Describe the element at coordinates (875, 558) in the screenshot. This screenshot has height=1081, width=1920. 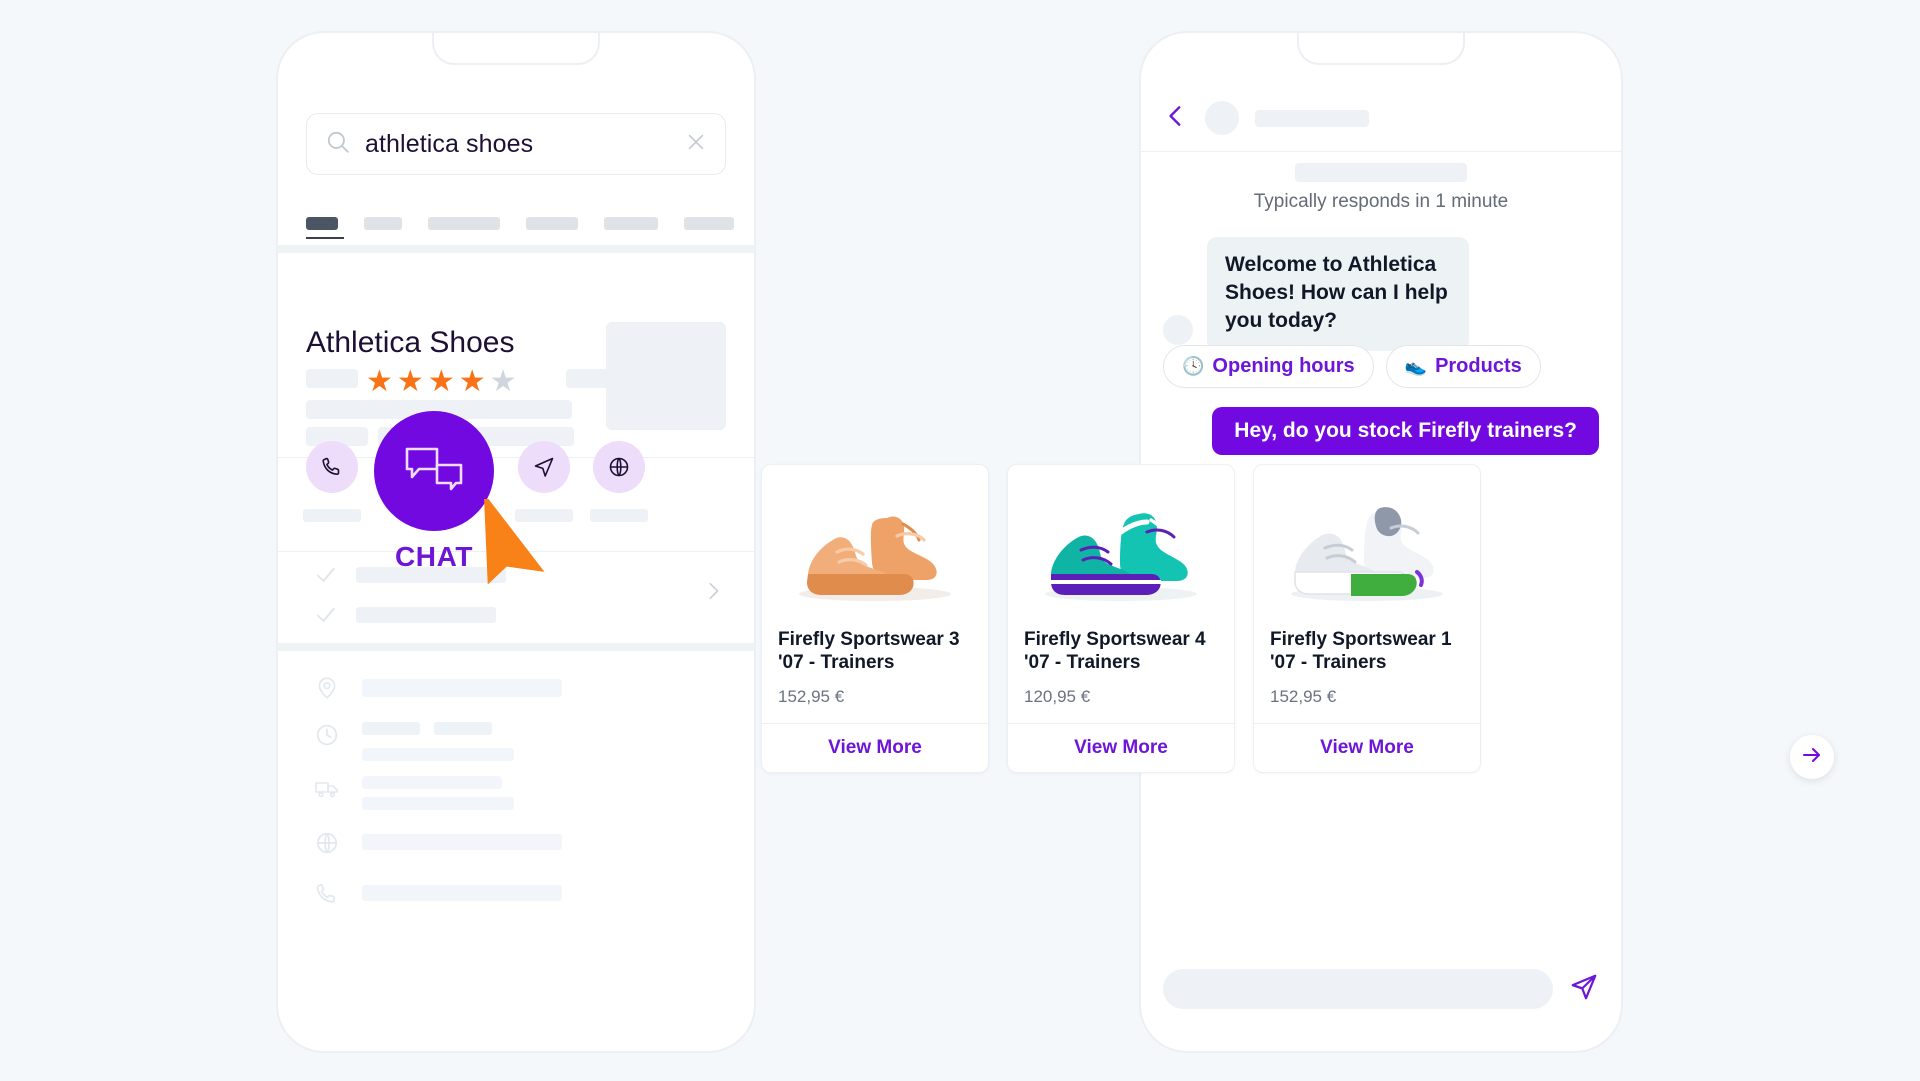
I see `orange-trainers-image` at that location.